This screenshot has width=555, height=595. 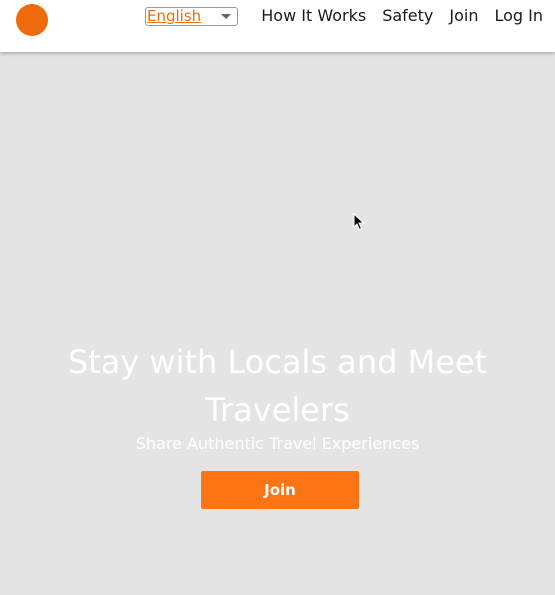 I want to click on chevron-down-icon, so click(x=226, y=16).